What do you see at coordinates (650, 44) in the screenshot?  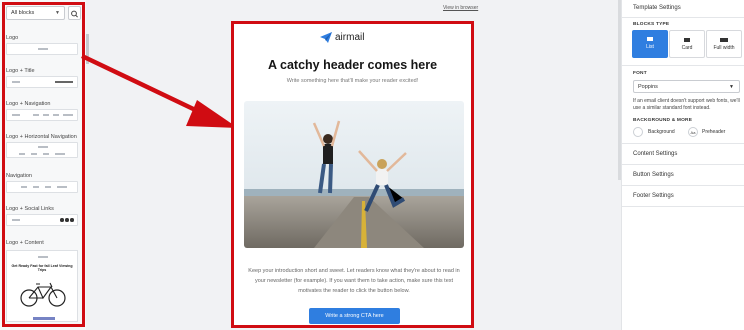 I see `block-type-list-button: List` at bounding box center [650, 44].